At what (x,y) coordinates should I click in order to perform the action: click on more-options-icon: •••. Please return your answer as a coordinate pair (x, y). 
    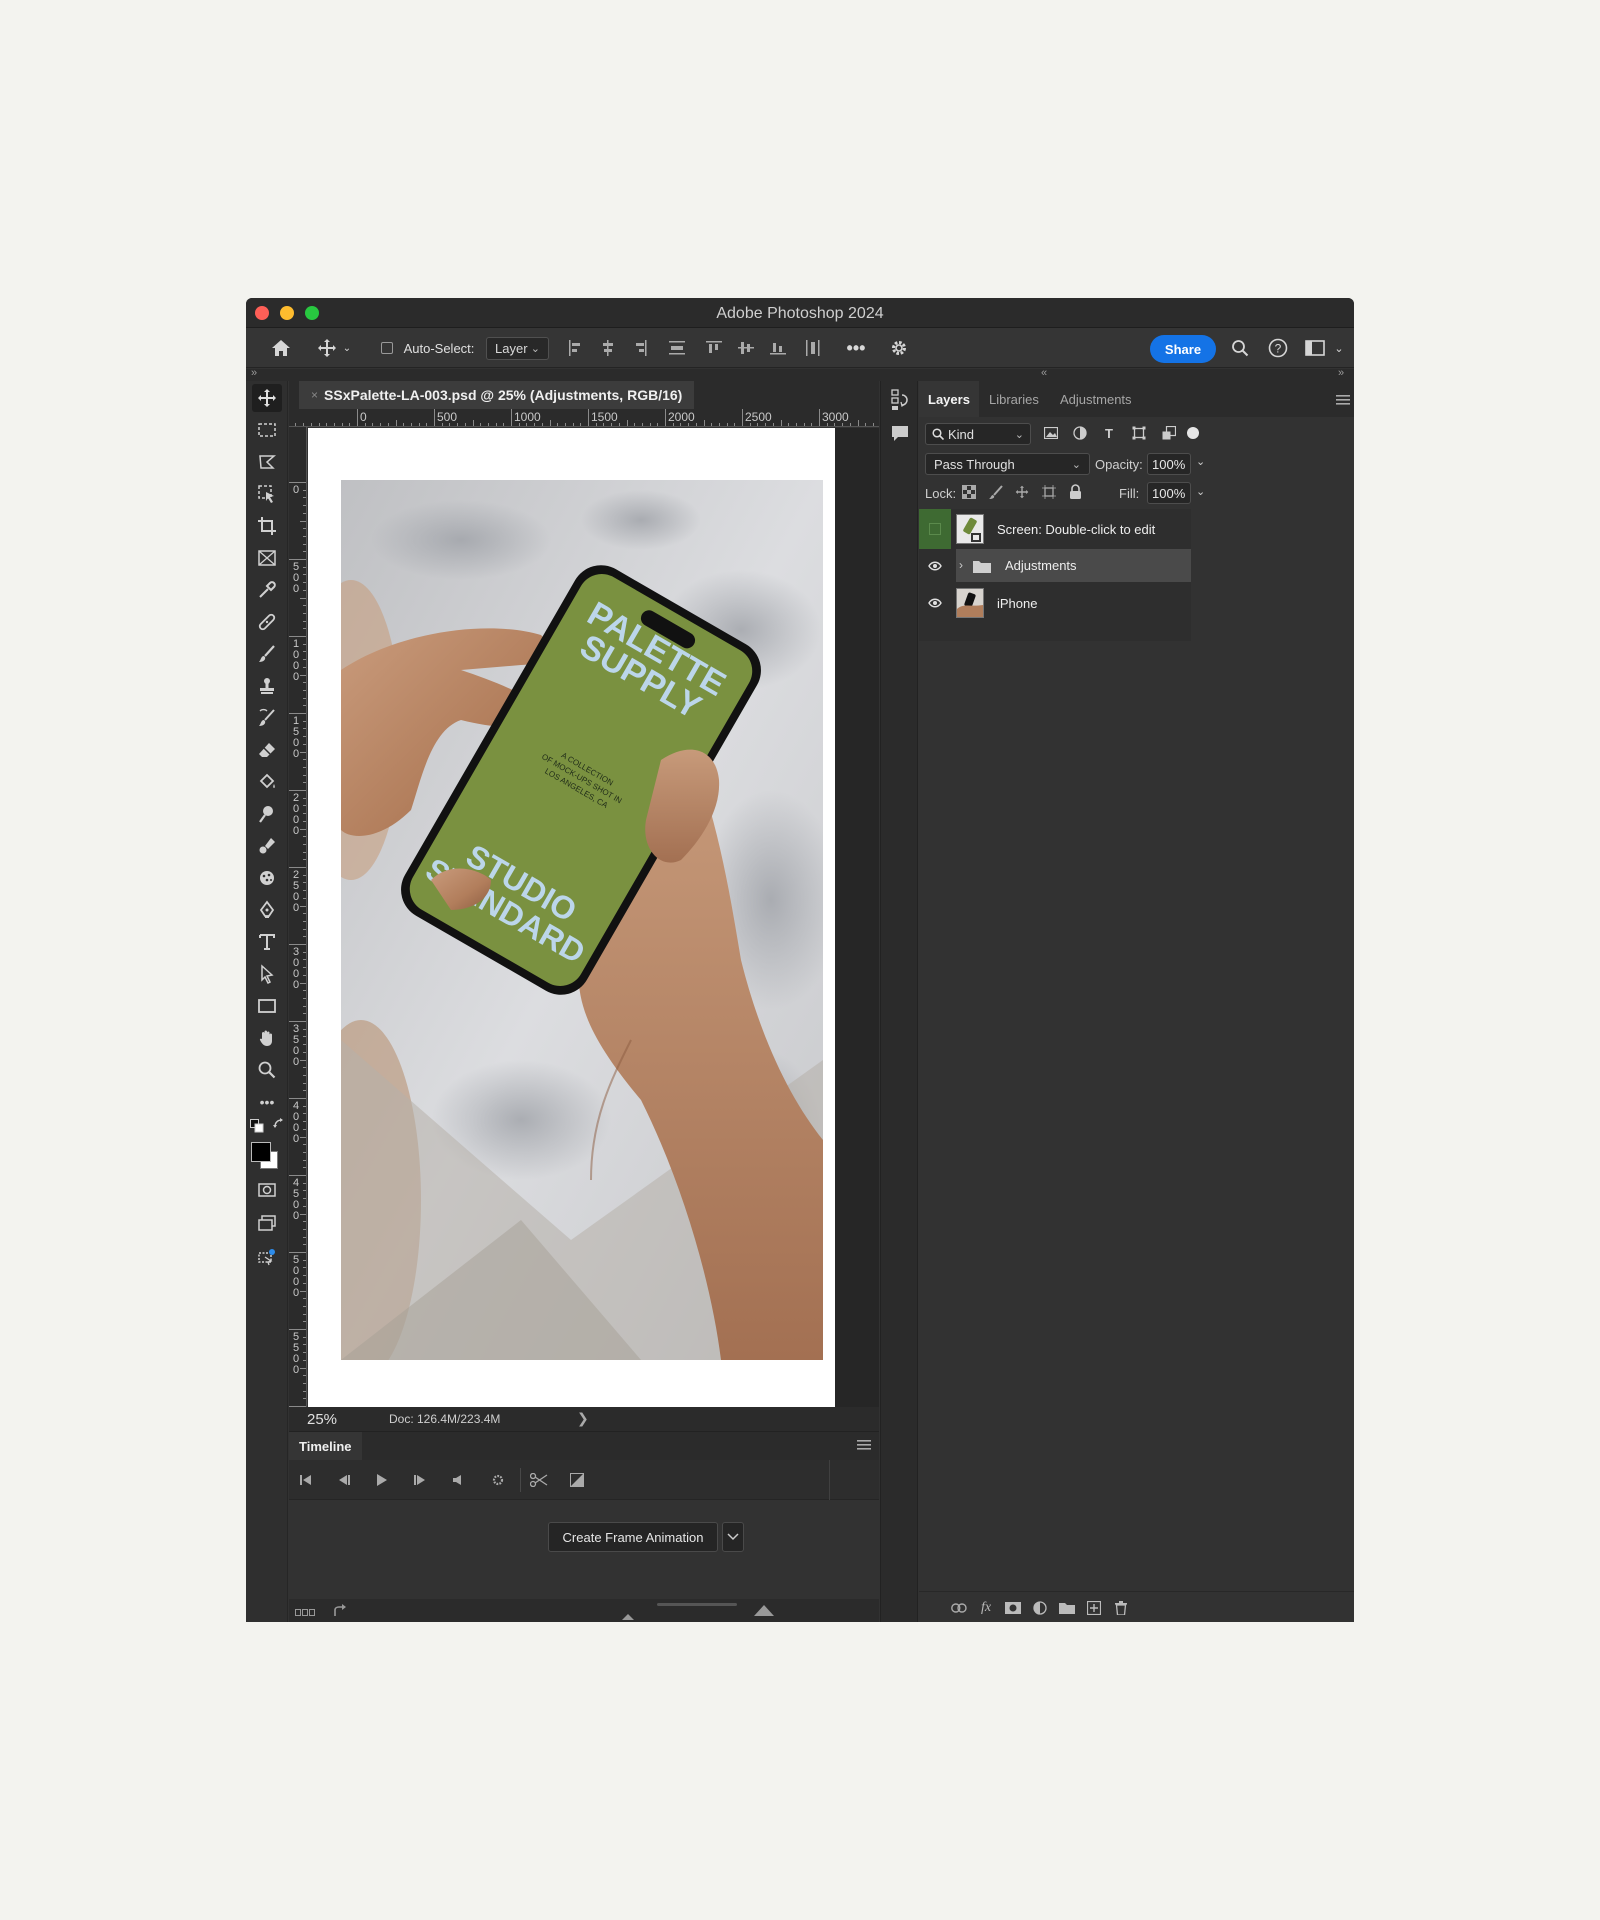
    Looking at the image, I should click on (856, 348).